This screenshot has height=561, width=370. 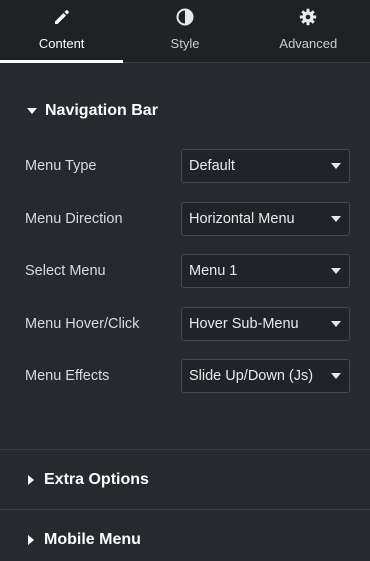 I want to click on menu-type-value: Default, so click(x=212, y=166).